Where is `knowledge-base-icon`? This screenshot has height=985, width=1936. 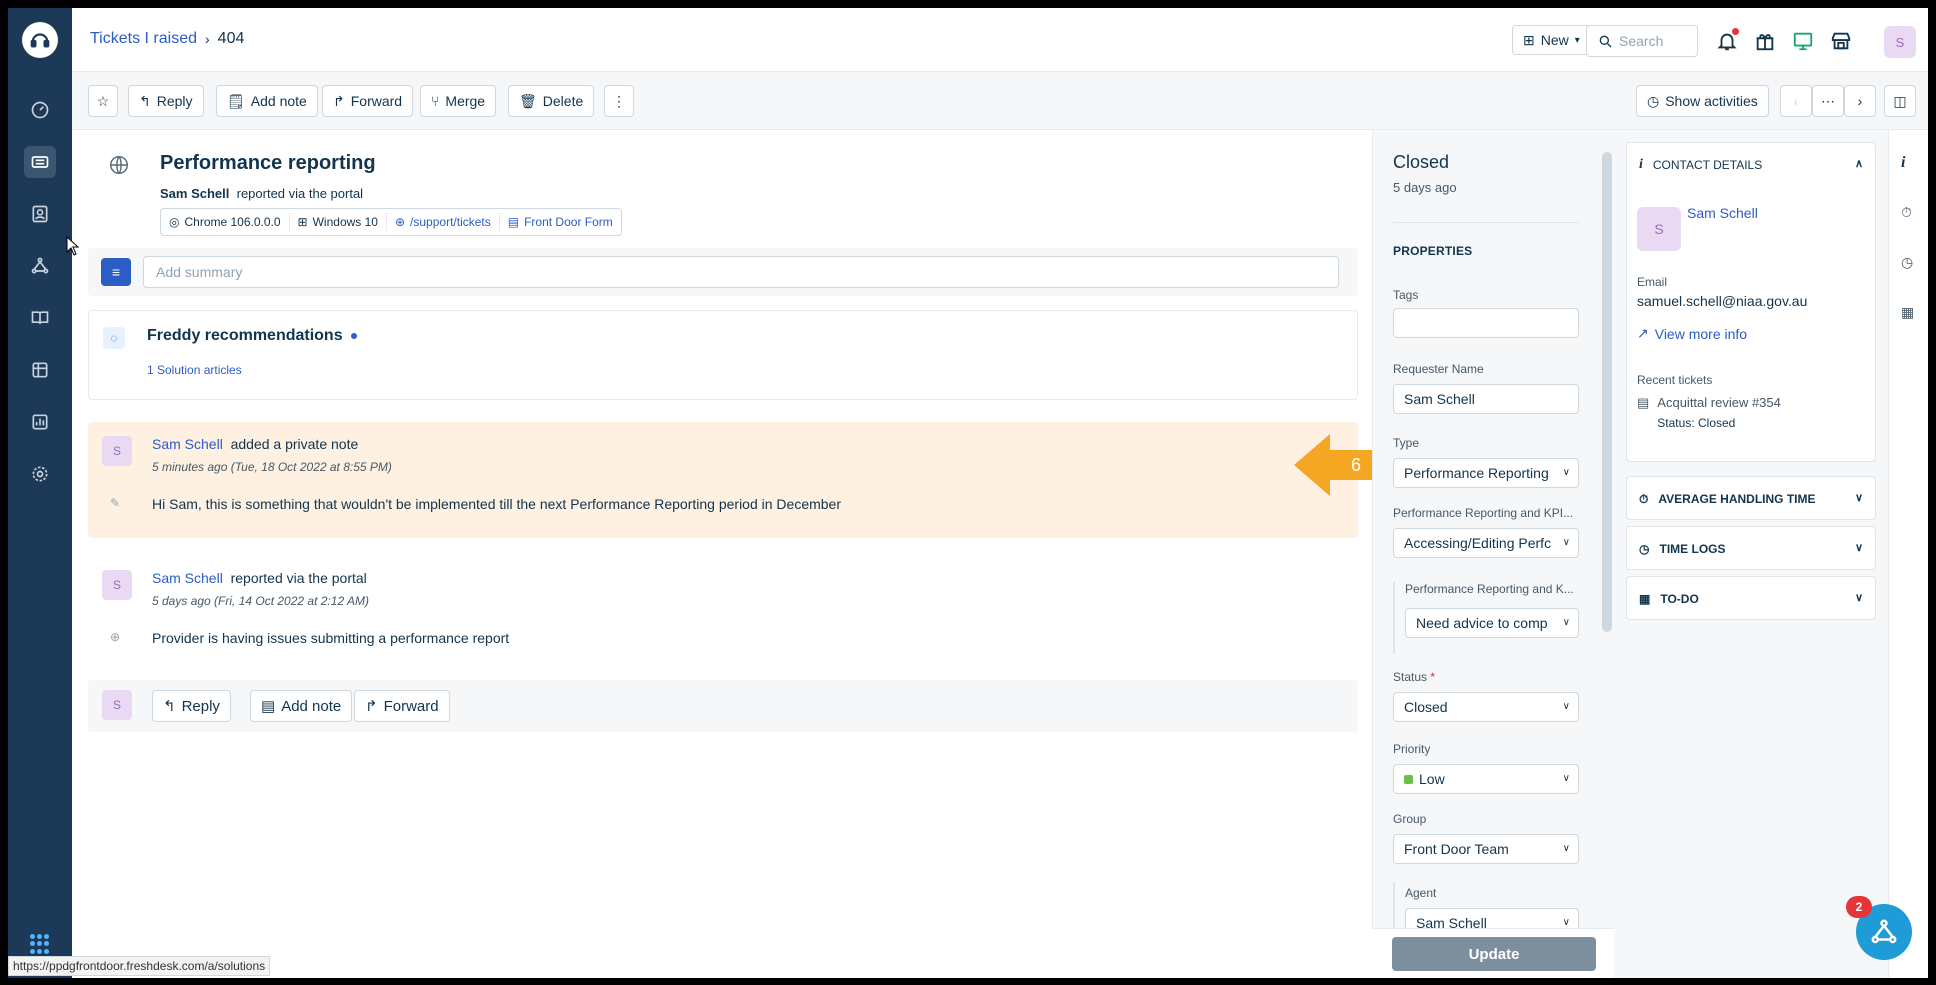 knowledge-base-icon is located at coordinates (40, 318).